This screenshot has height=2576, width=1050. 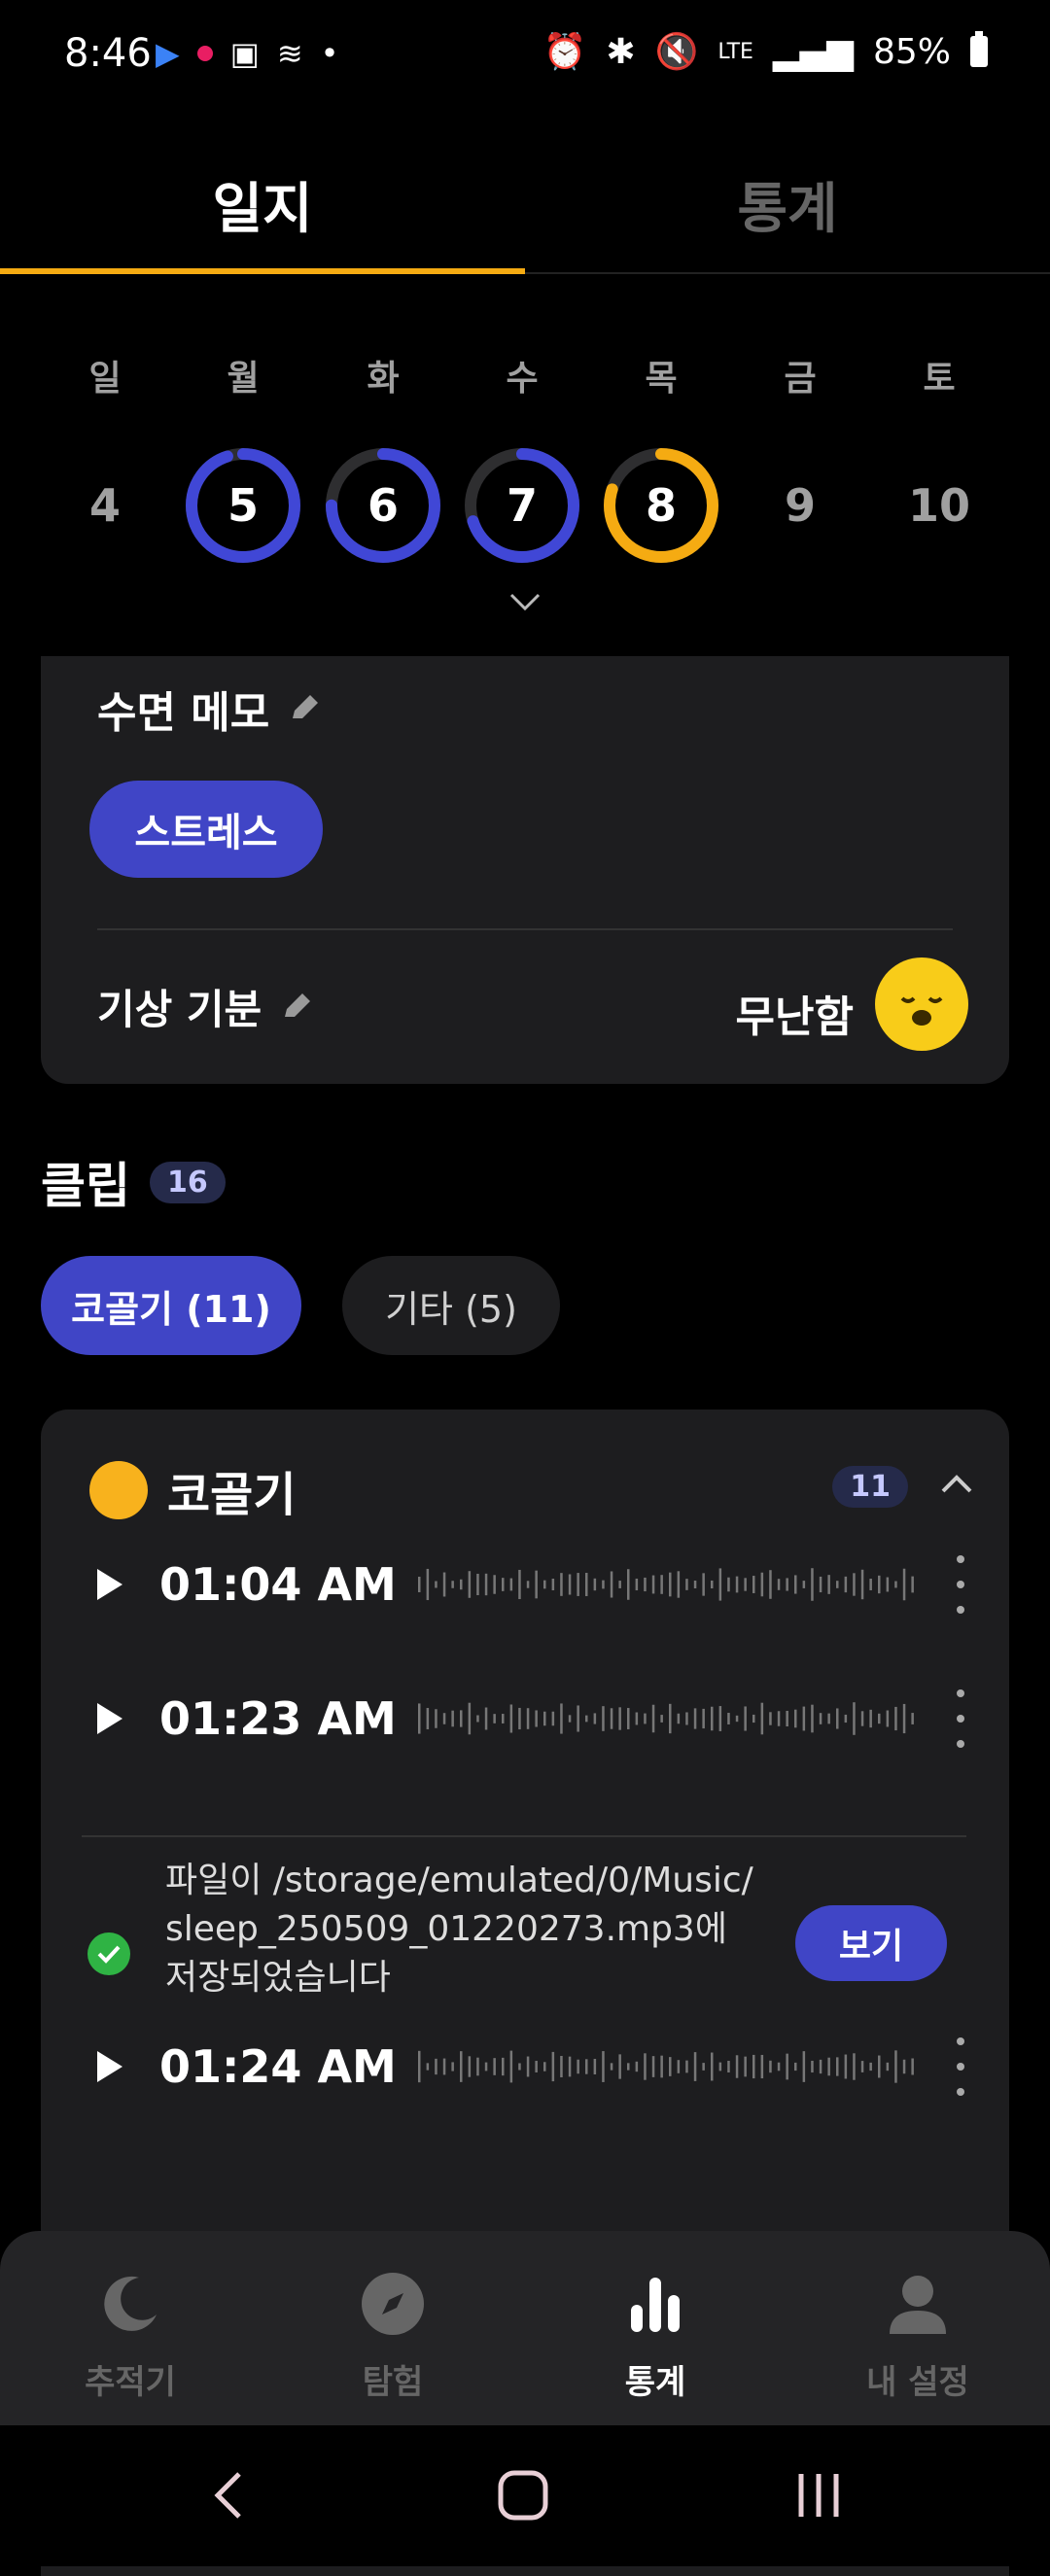 What do you see at coordinates (522, 506) in the screenshot?
I see `day-button: 7` at bounding box center [522, 506].